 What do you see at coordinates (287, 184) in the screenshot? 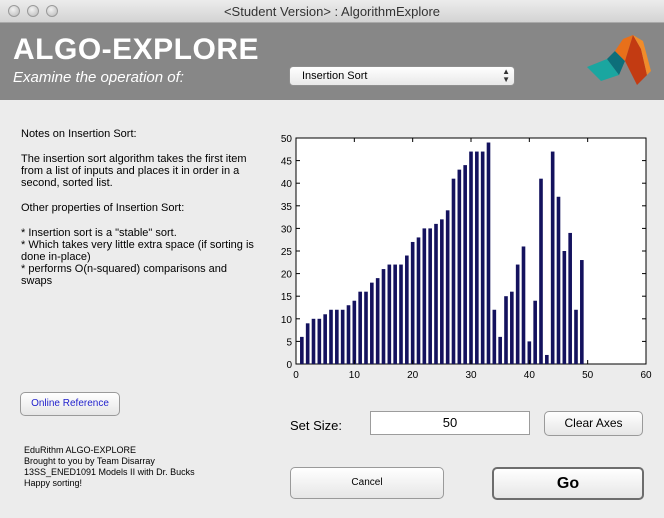
I see `y-tick-label: 40` at bounding box center [287, 184].